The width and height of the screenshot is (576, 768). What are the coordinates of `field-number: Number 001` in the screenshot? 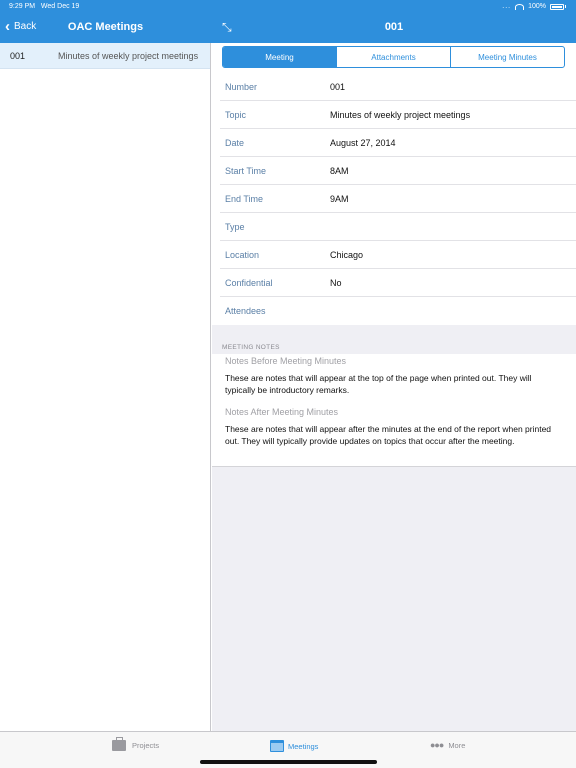 It's located at (398, 87).